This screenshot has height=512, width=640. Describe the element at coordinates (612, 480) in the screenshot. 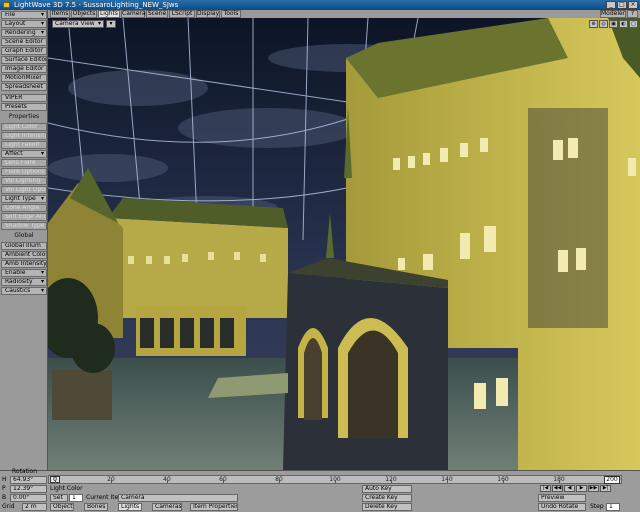

I see `end-frame-field: 200` at that location.